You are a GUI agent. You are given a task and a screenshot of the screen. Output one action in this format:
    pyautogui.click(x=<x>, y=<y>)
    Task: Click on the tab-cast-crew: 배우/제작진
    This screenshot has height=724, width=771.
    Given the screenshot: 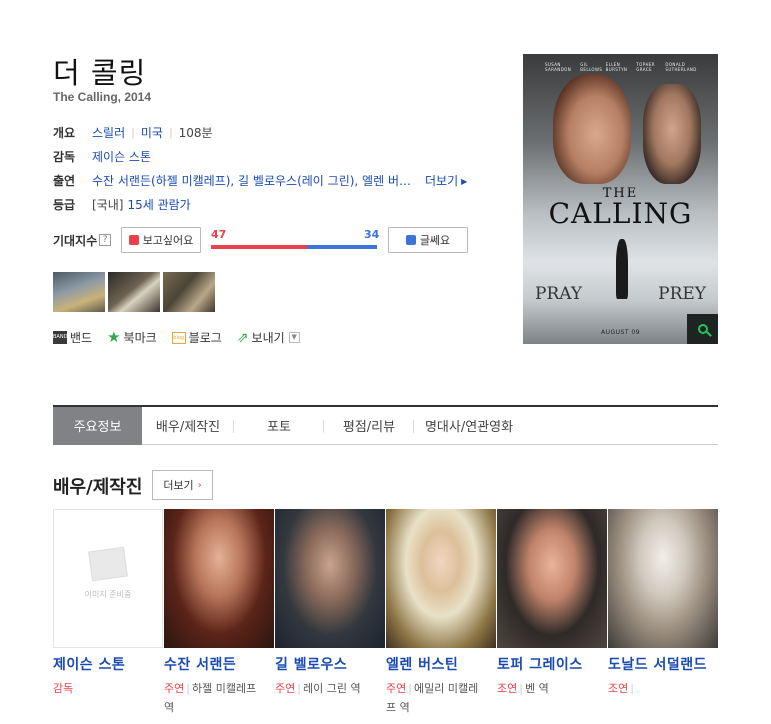 What is the action you would take?
    pyautogui.click(x=188, y=426)
    